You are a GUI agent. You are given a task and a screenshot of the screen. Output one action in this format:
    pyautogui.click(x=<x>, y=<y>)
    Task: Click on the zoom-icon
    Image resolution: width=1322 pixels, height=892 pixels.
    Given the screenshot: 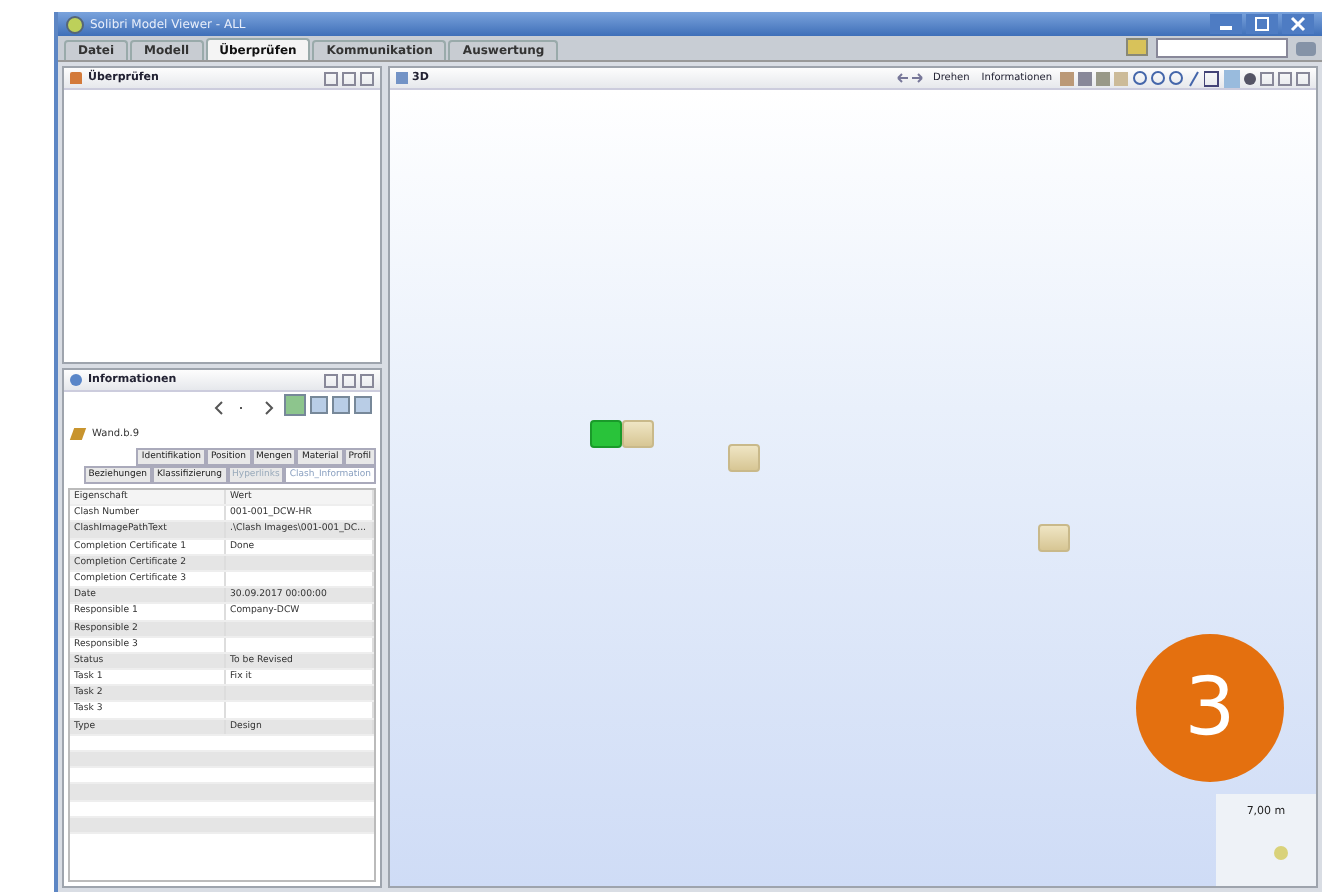 What is the action you would take?
    pyautogui.click(x=1166, y=78)
    